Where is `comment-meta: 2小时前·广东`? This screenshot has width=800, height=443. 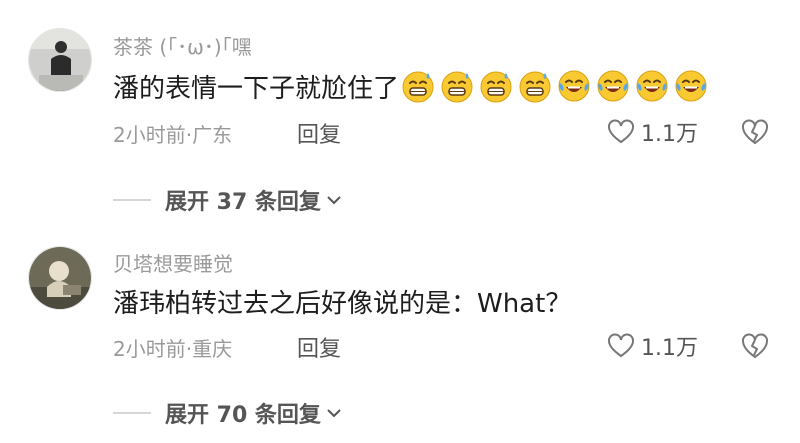
comment-meta: 2小时前·广东 is located at coordinates (173, 135).